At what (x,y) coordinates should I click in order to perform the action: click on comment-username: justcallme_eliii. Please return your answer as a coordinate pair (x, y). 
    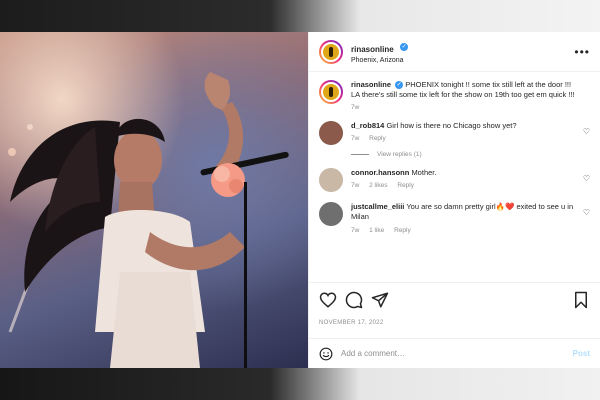
    Looking at the image, I should click on (377, 206).